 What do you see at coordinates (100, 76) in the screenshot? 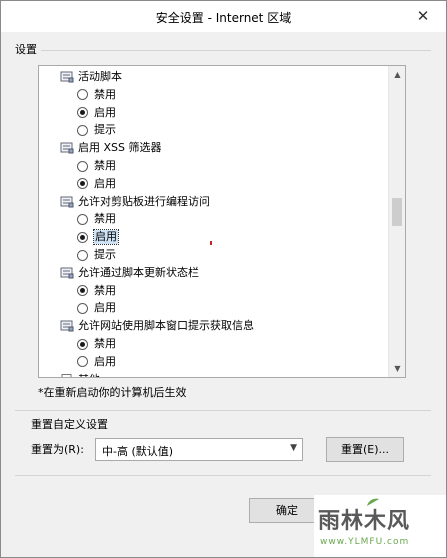
I see `category-label: 活动脚本` at bounding box center [100, 76].